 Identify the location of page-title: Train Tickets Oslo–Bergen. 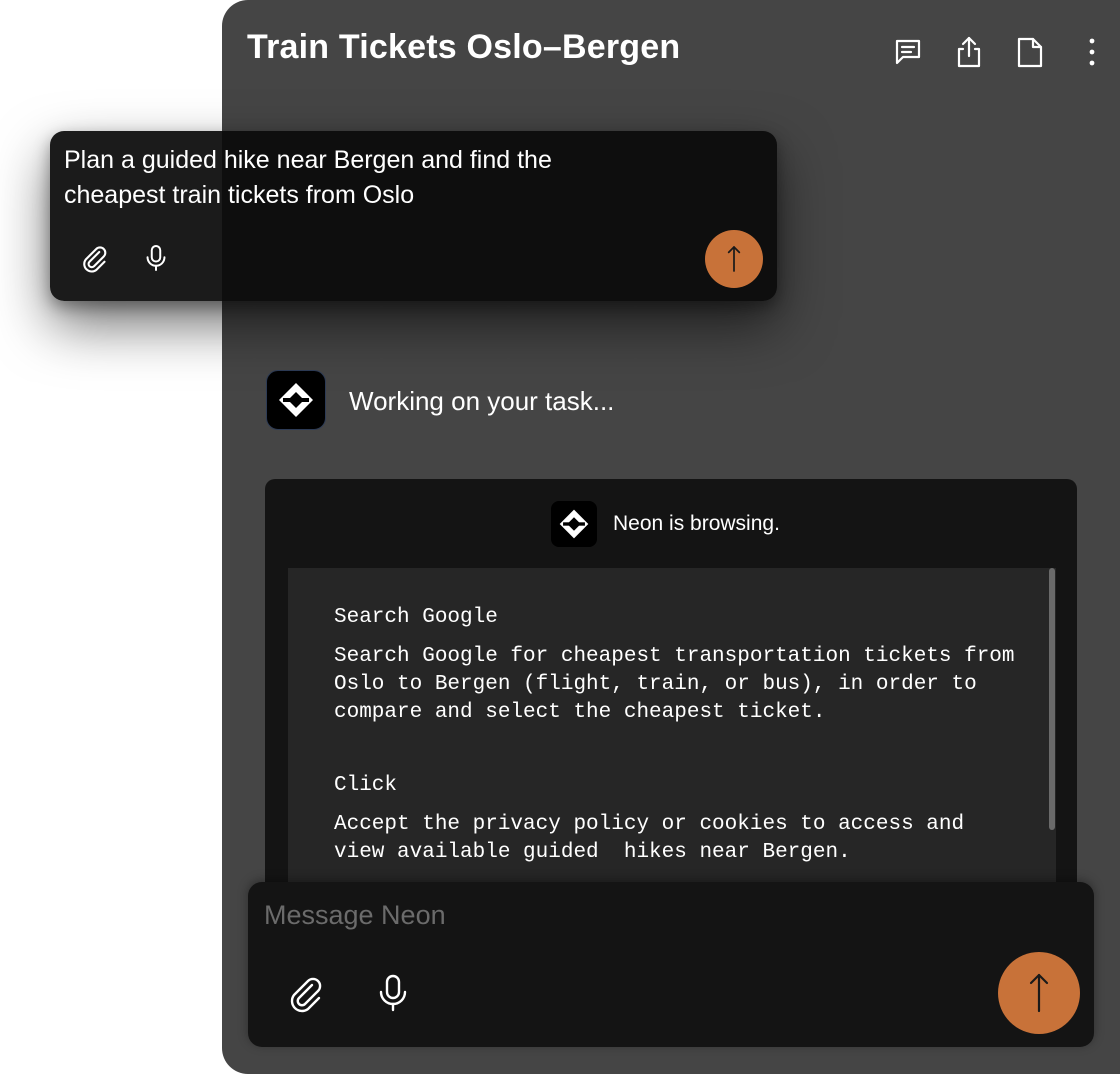
(464, 47).